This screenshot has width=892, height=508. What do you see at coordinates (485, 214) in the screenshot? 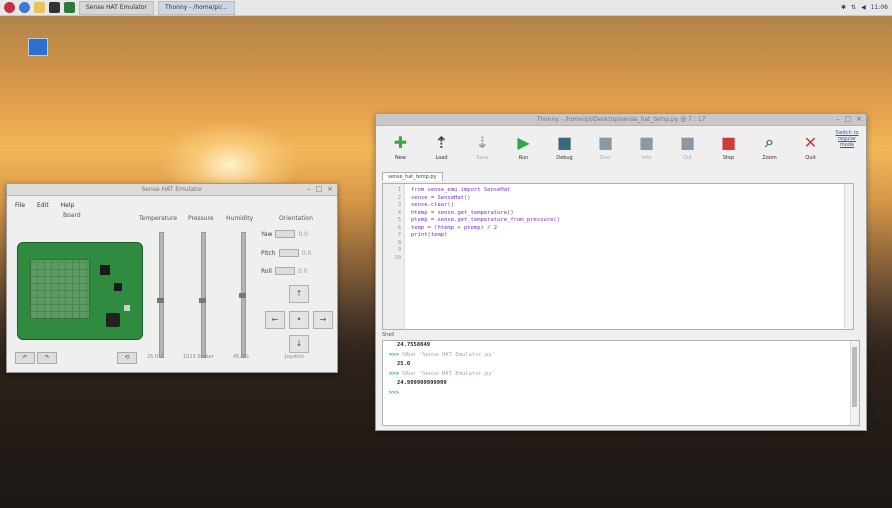
I see `code-line: htemp = sense.get_temperature()` at bounding box center [485, 214].